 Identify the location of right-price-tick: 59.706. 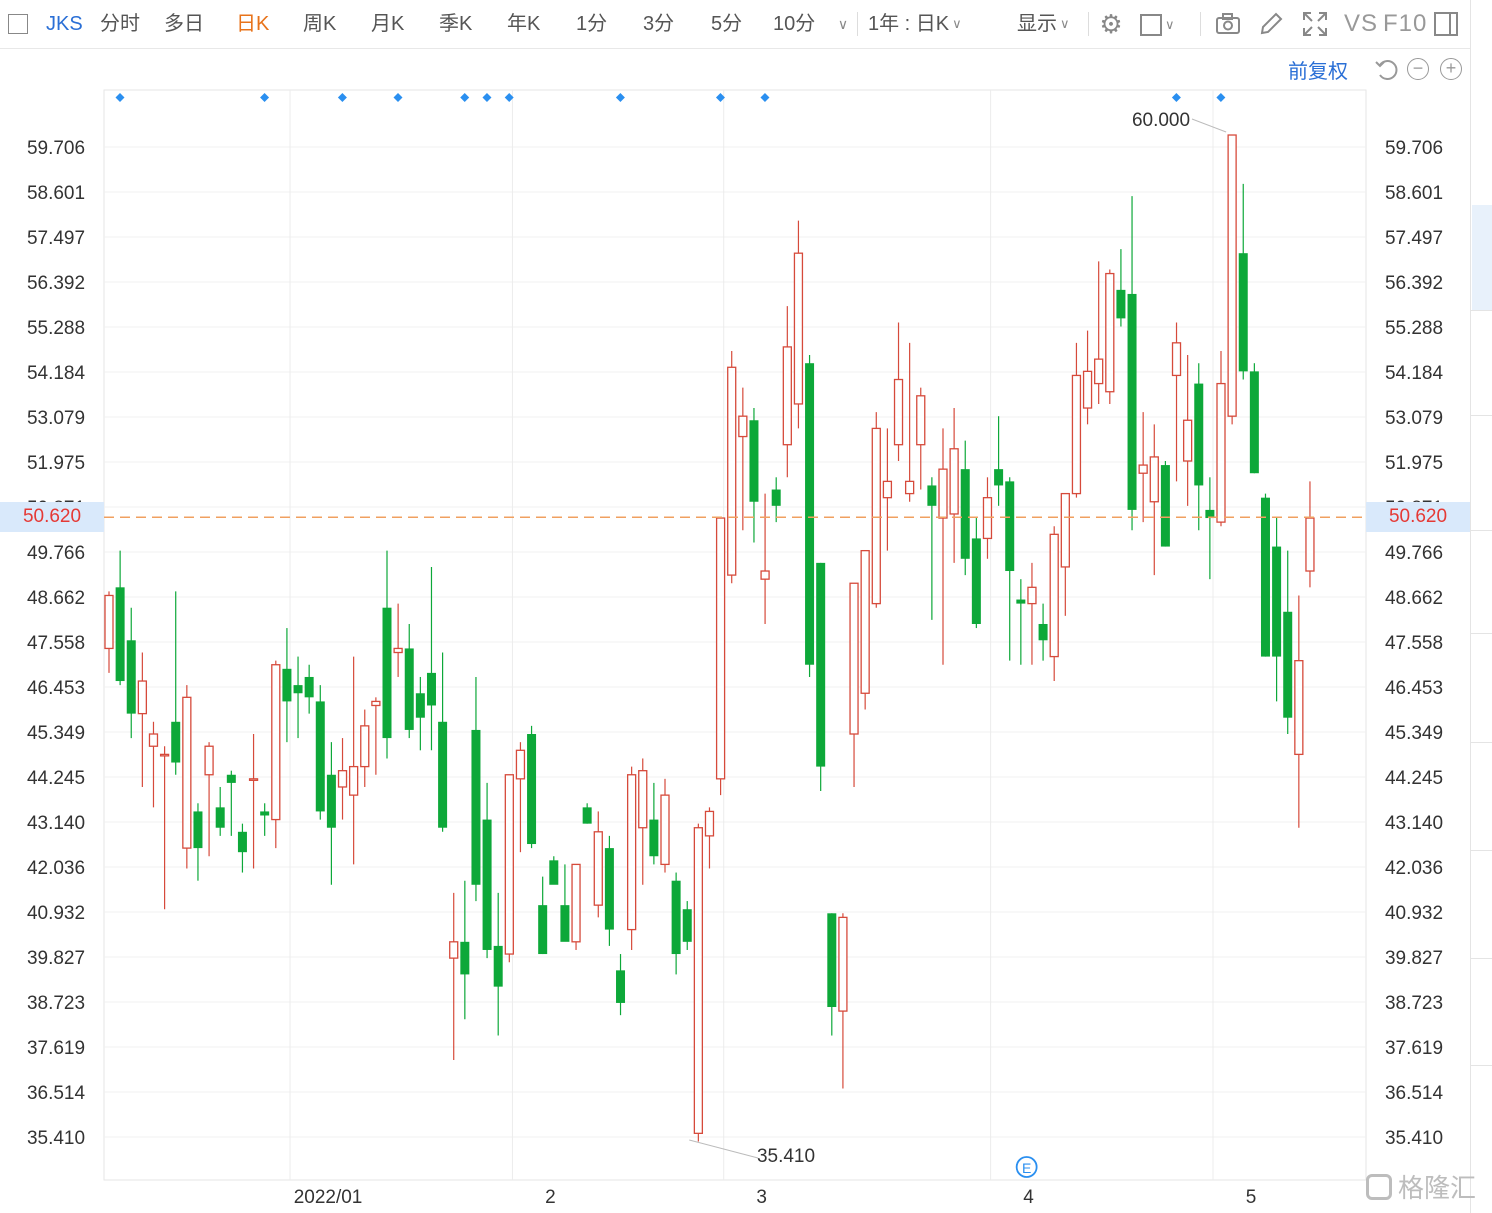
(1414, 148).